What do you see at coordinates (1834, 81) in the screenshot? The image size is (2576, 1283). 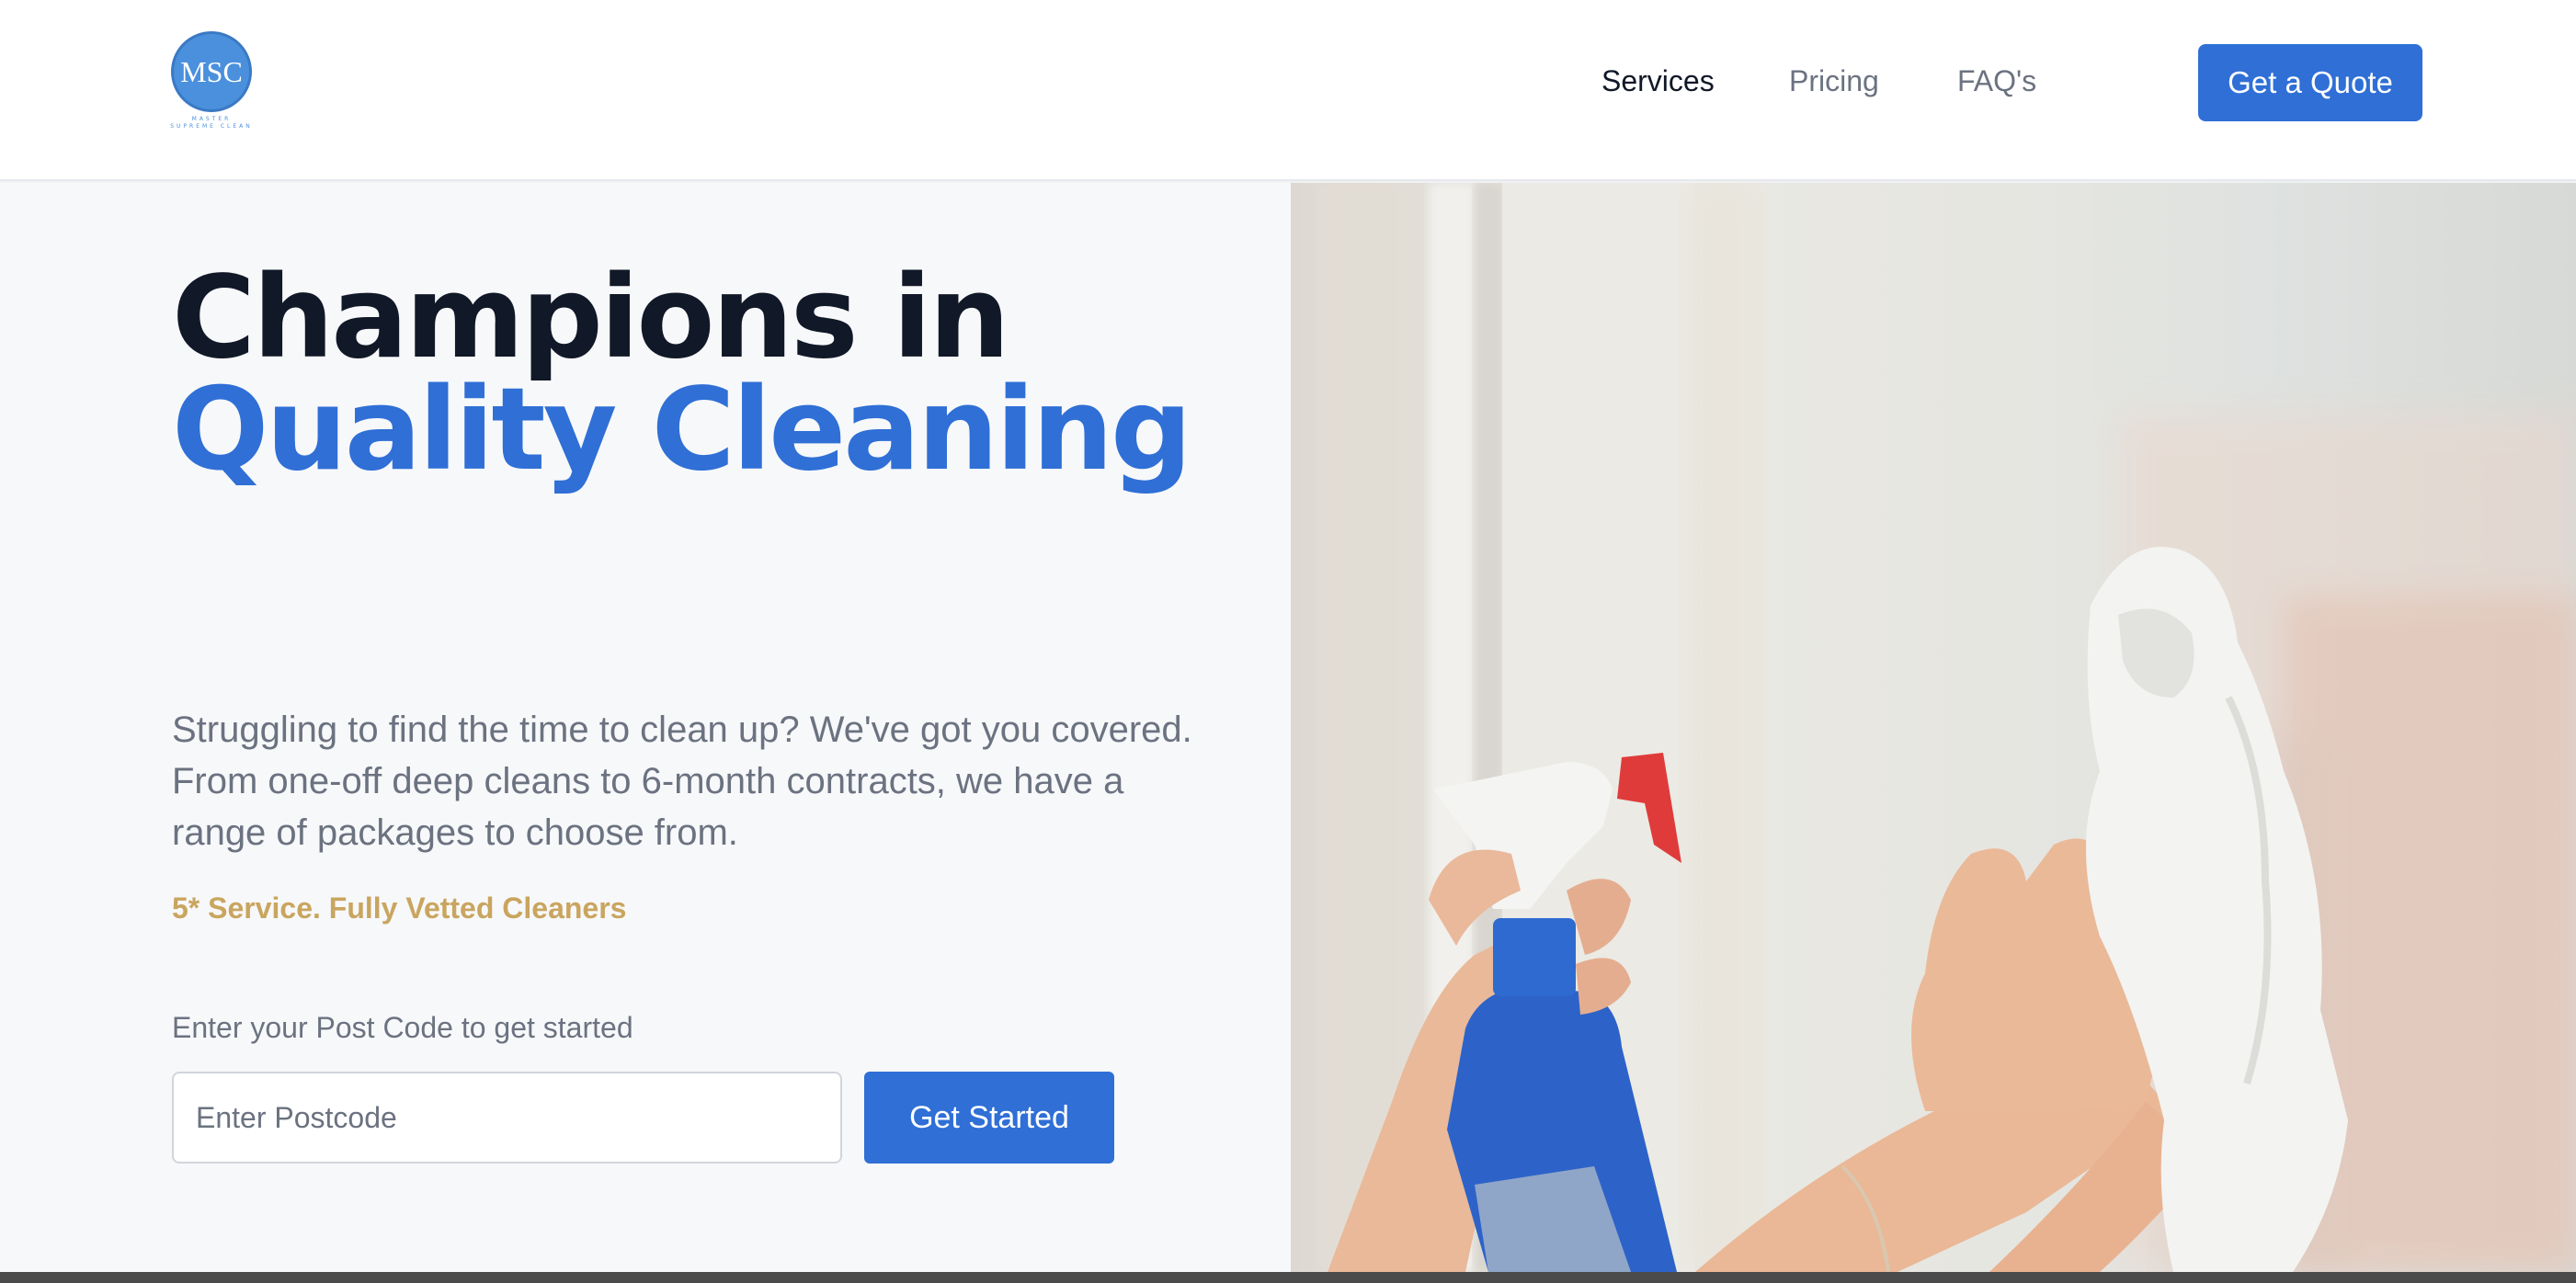 I see `nav-item-pricing: Pricing` at bounding box center [1834, 81].